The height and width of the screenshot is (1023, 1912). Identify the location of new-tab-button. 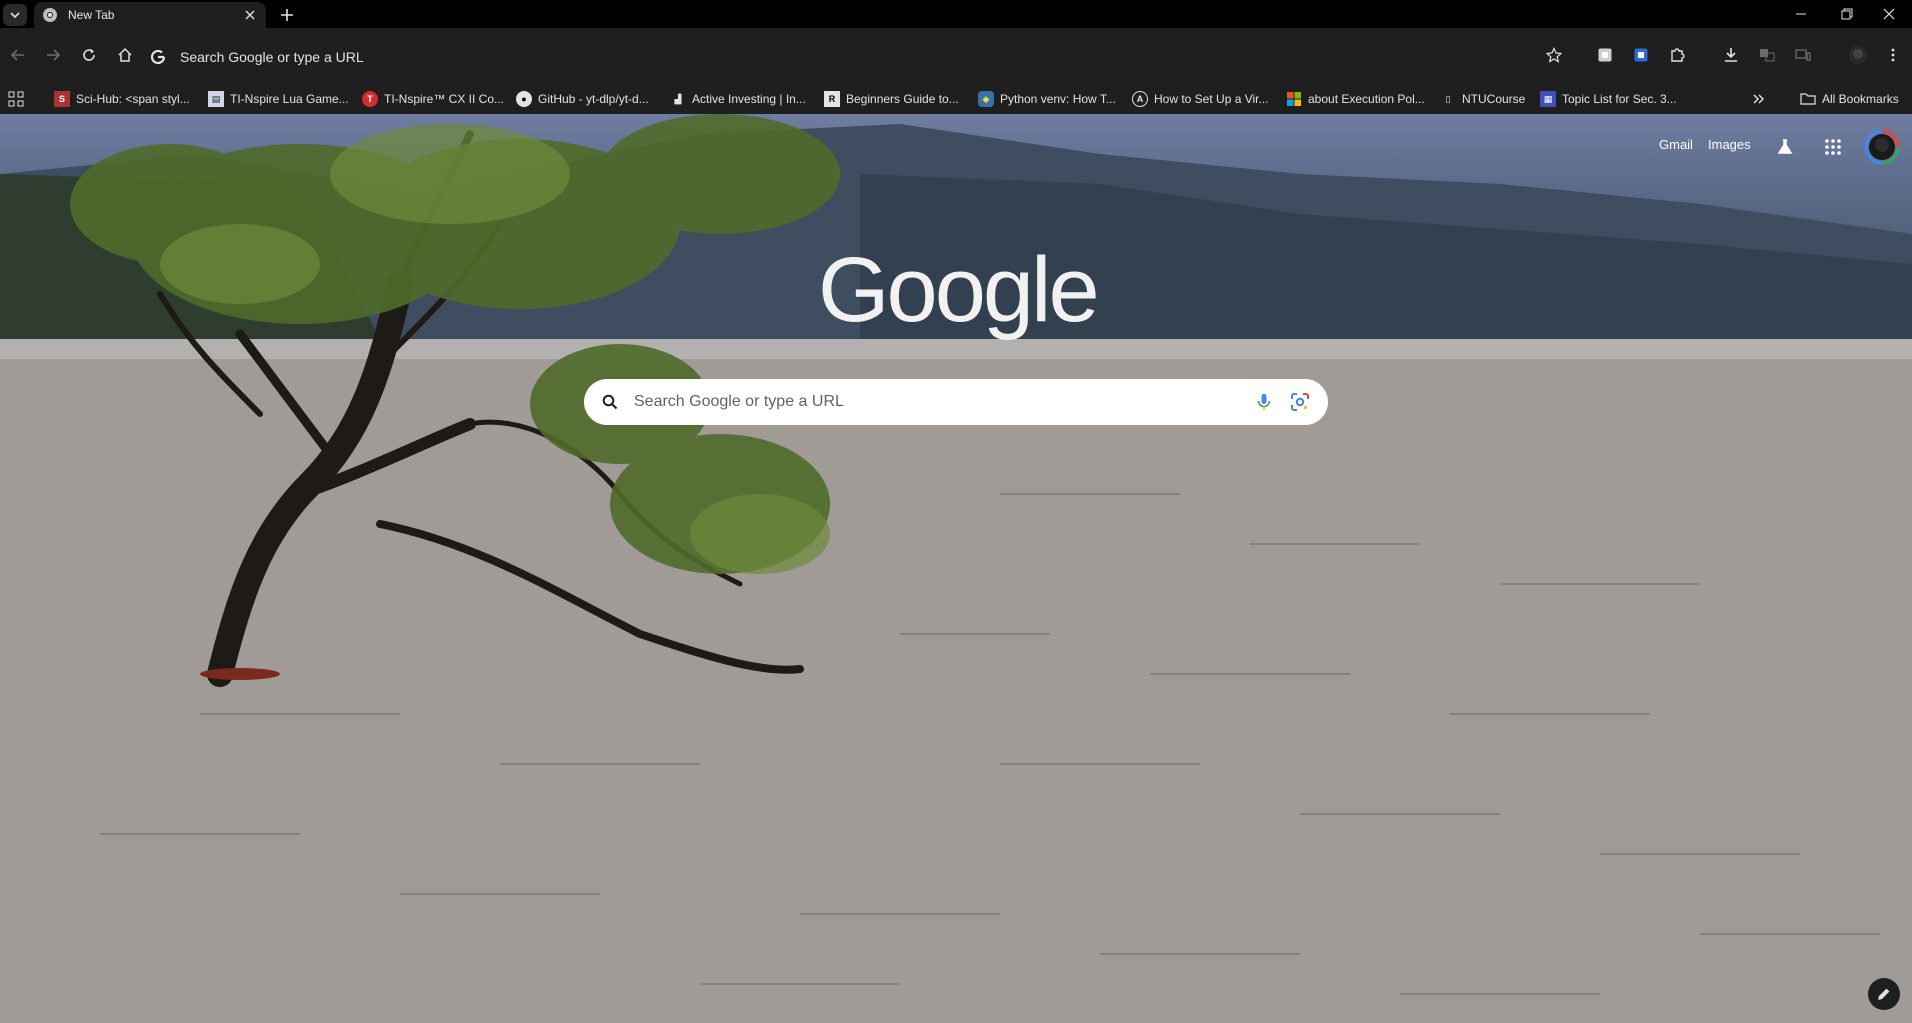
(287, 15).